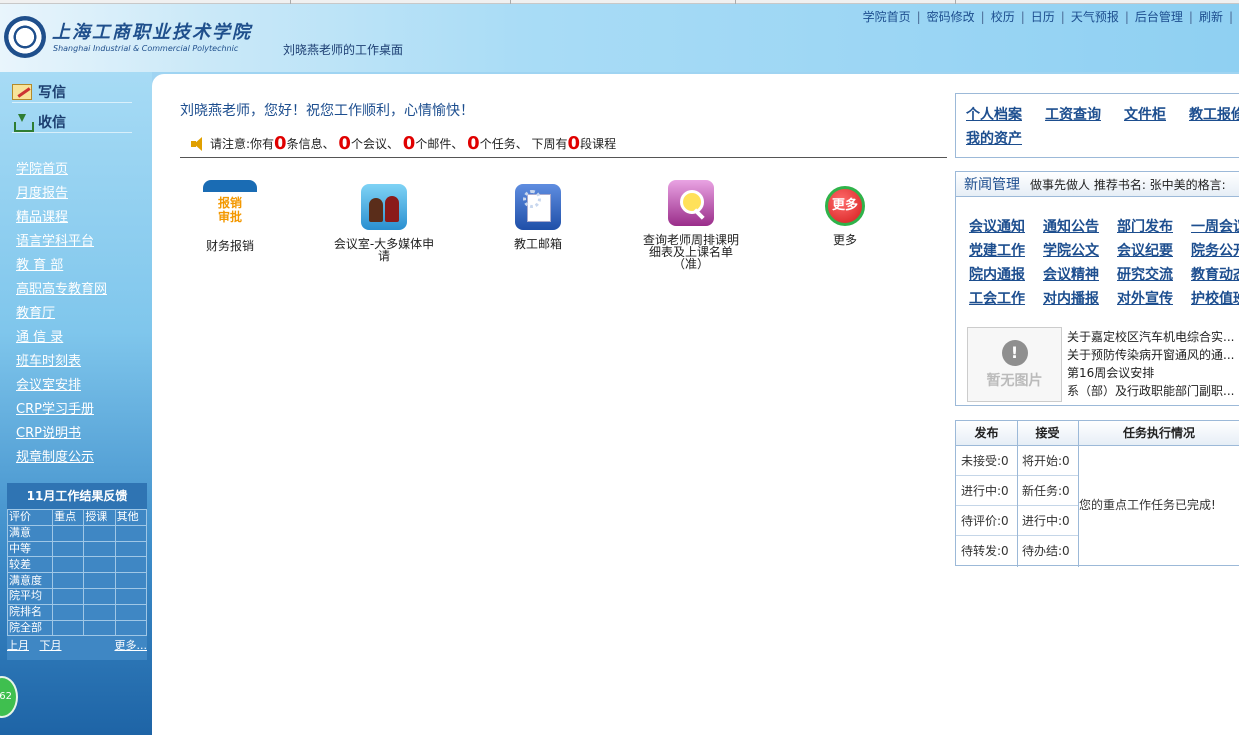  I want to click on sidebar-link-meeting-rooms: 会议室安排, so click(61, 389).